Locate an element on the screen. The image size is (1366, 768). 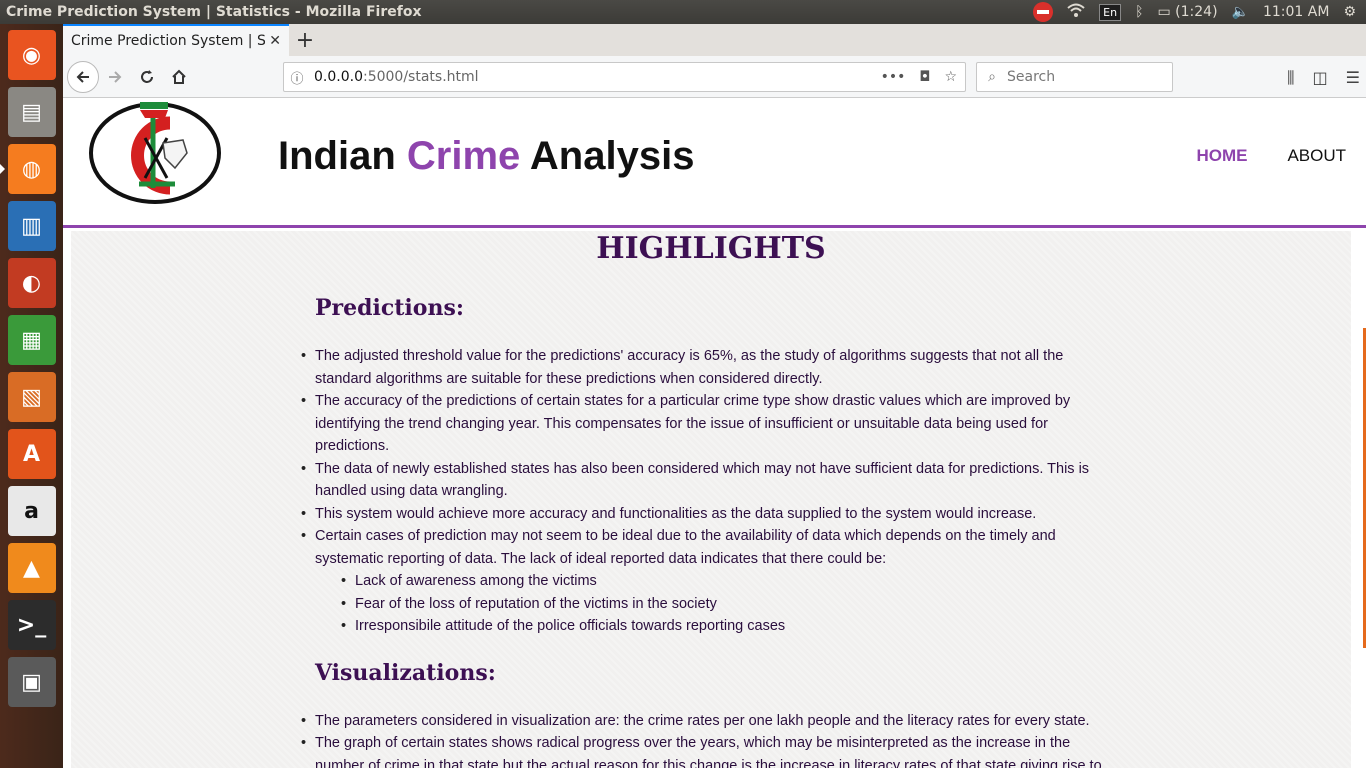
system-indicators: En ᛒ ▭ (1:24) 🔈 11:01 AM ⚙ is located at coordinates (1199, 12).